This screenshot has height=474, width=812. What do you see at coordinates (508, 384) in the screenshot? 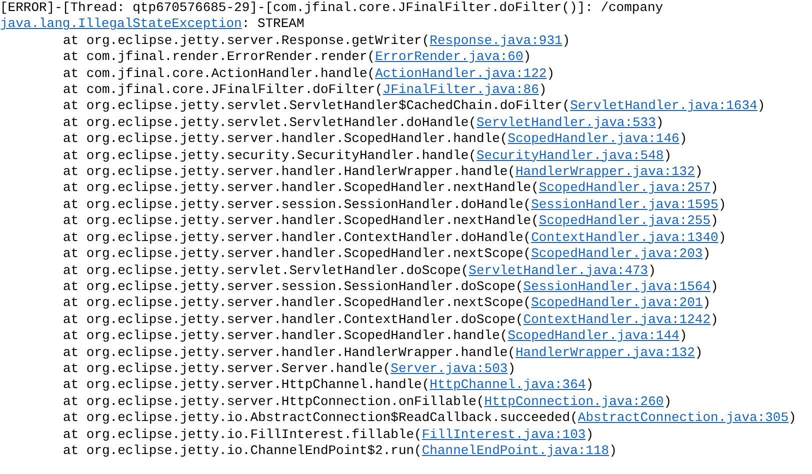
I see `source-link: HttpChannel.java:364` at bounding box center [508, 384].